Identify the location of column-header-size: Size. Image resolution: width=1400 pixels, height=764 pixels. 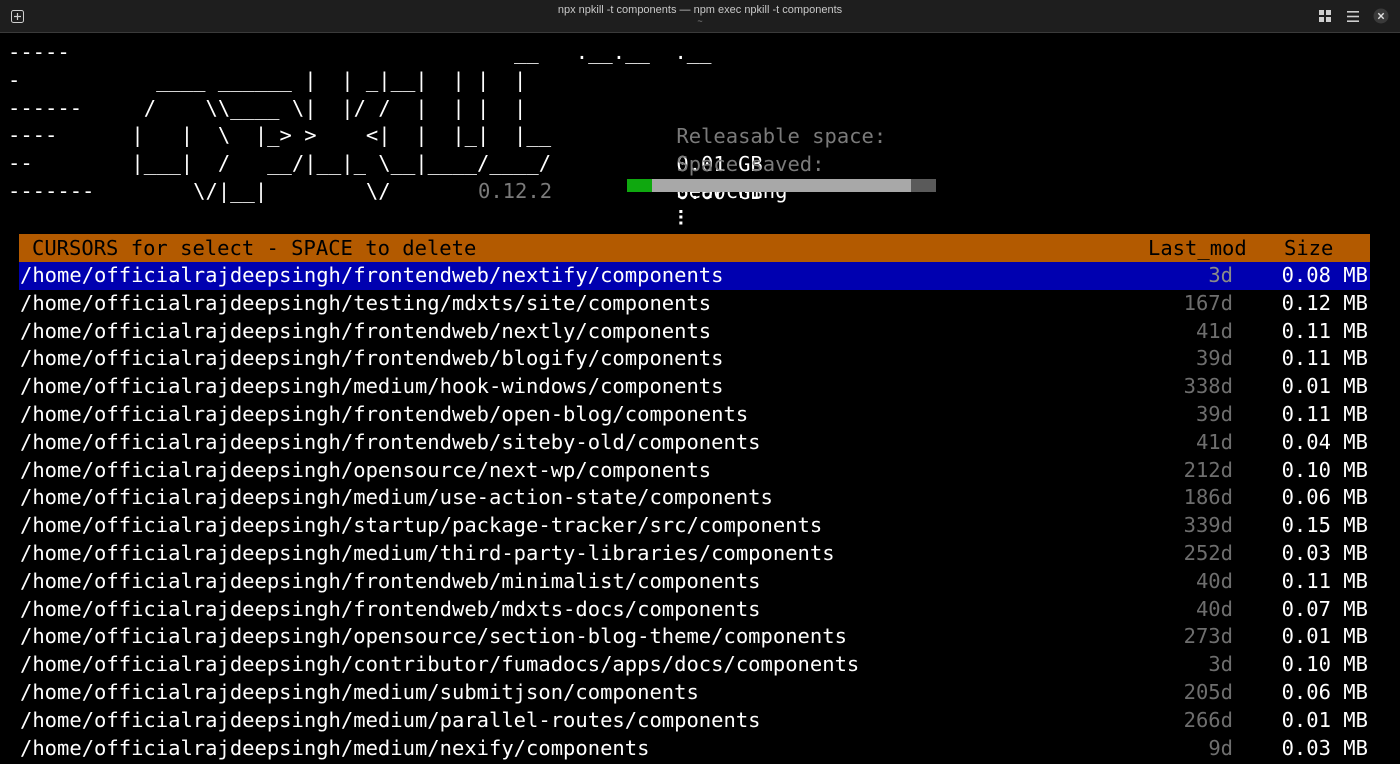
(1308, 248).